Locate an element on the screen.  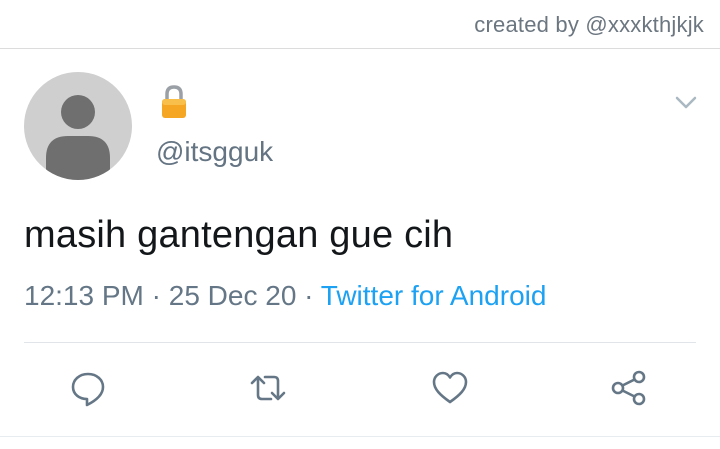
user-handle: @itsgguk is located at coordinates (214, 152).